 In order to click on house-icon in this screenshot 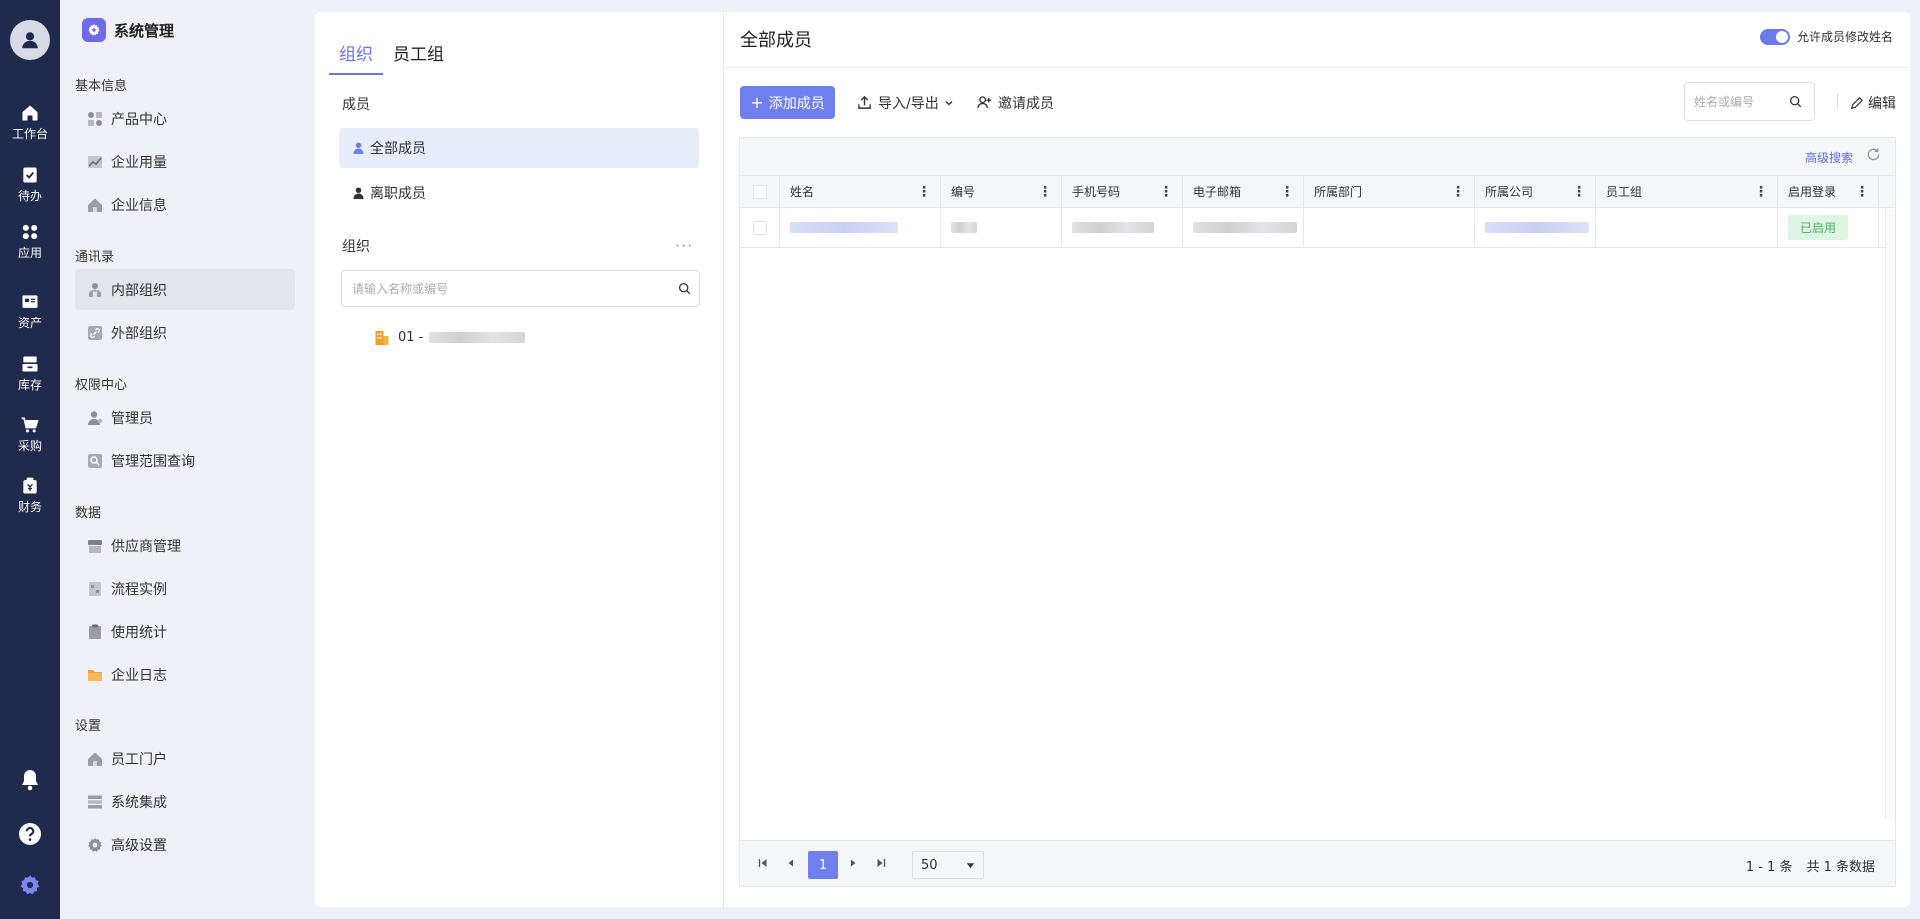, I will do `click(95, 759)`.